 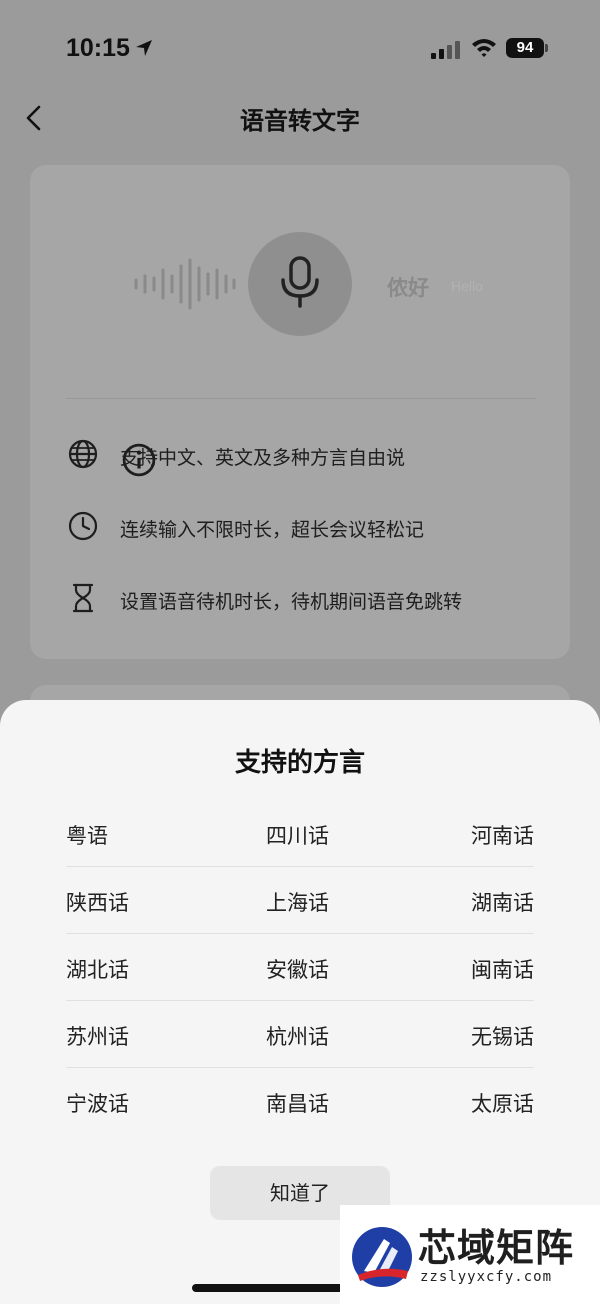 What do you see at coordinates (262, 460) in the screenshot?
I see `feature-text: 支持中文、英文及多种方言自由说` at bounding box center [262, 460].